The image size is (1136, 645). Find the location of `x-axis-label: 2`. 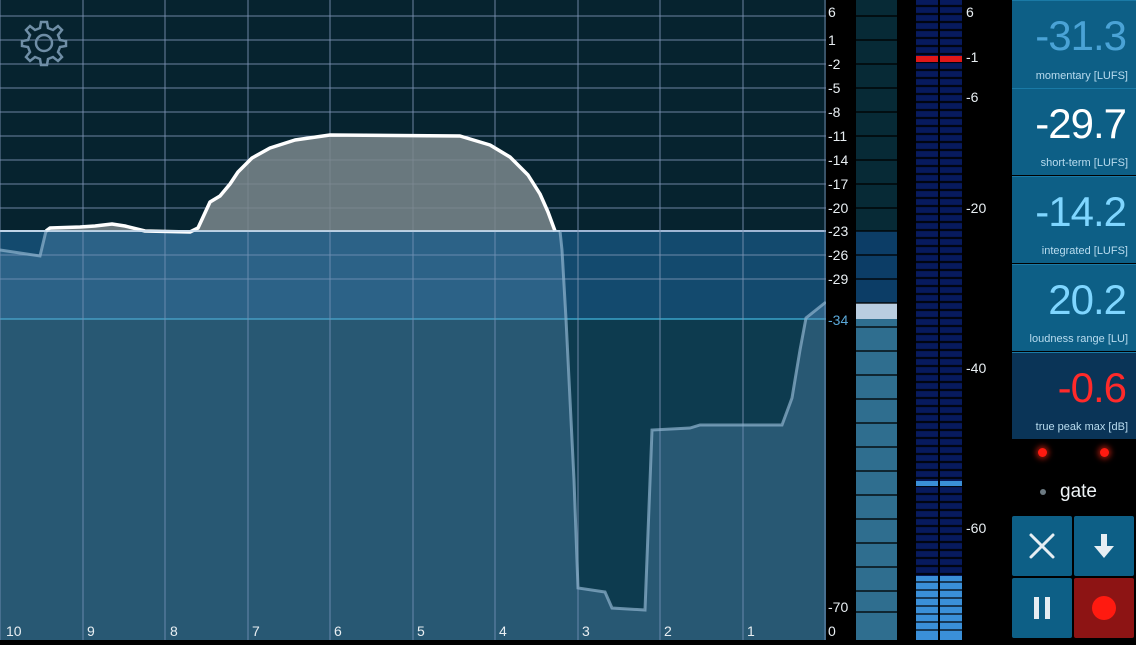

x-axis-label: 2 is located at coordinates (668, 631).